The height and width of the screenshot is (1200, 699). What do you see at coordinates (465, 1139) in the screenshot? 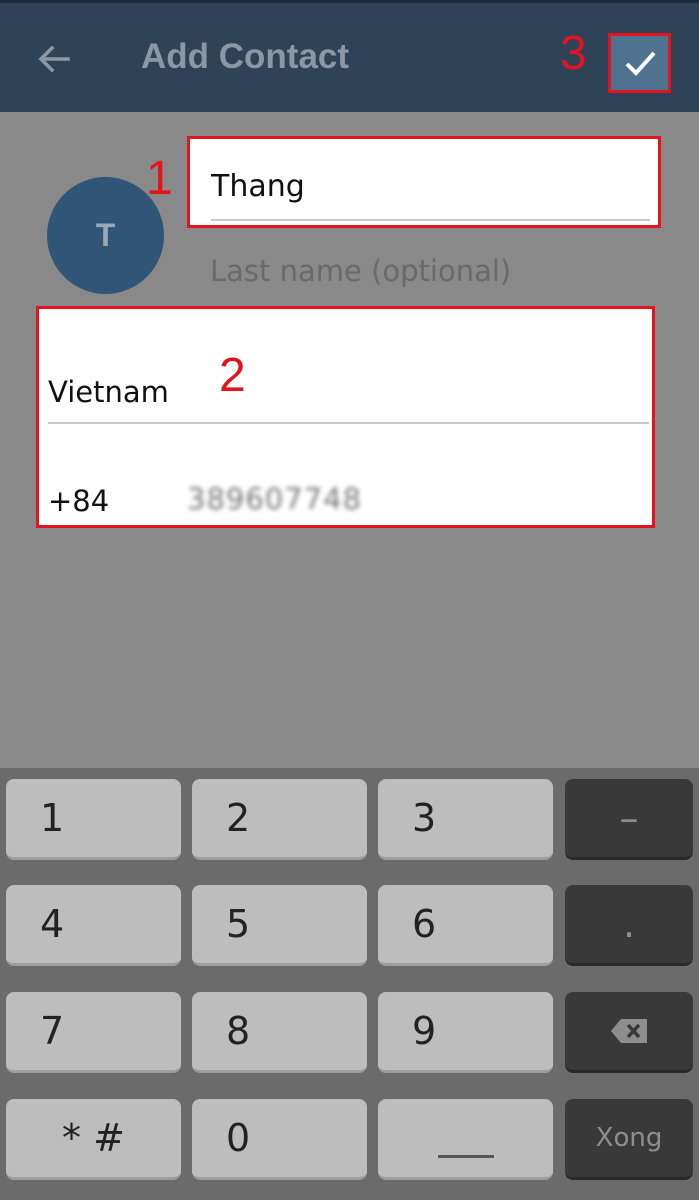
I see `space-key` at bounding box center [465, 1139].